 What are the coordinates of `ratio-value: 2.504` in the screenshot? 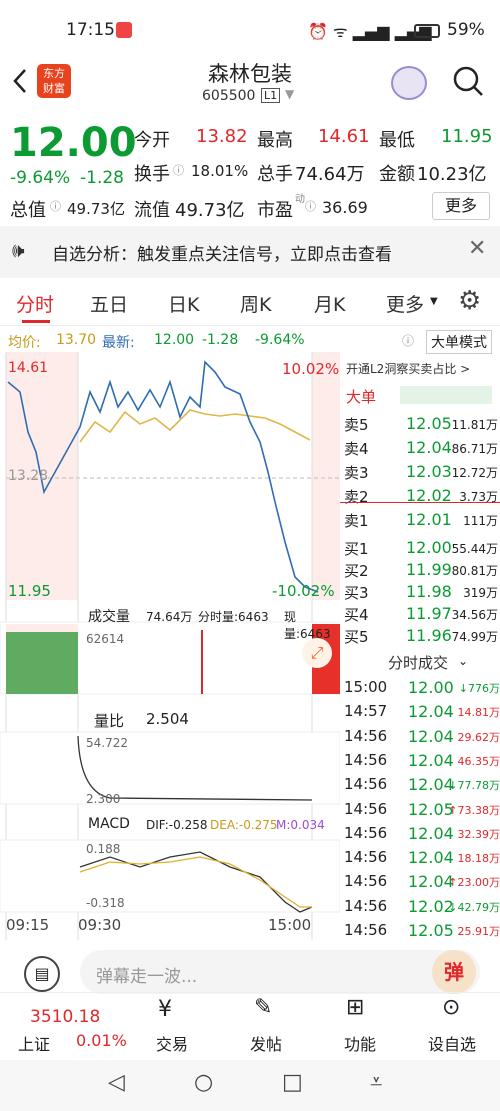 It's located at (167, 719).